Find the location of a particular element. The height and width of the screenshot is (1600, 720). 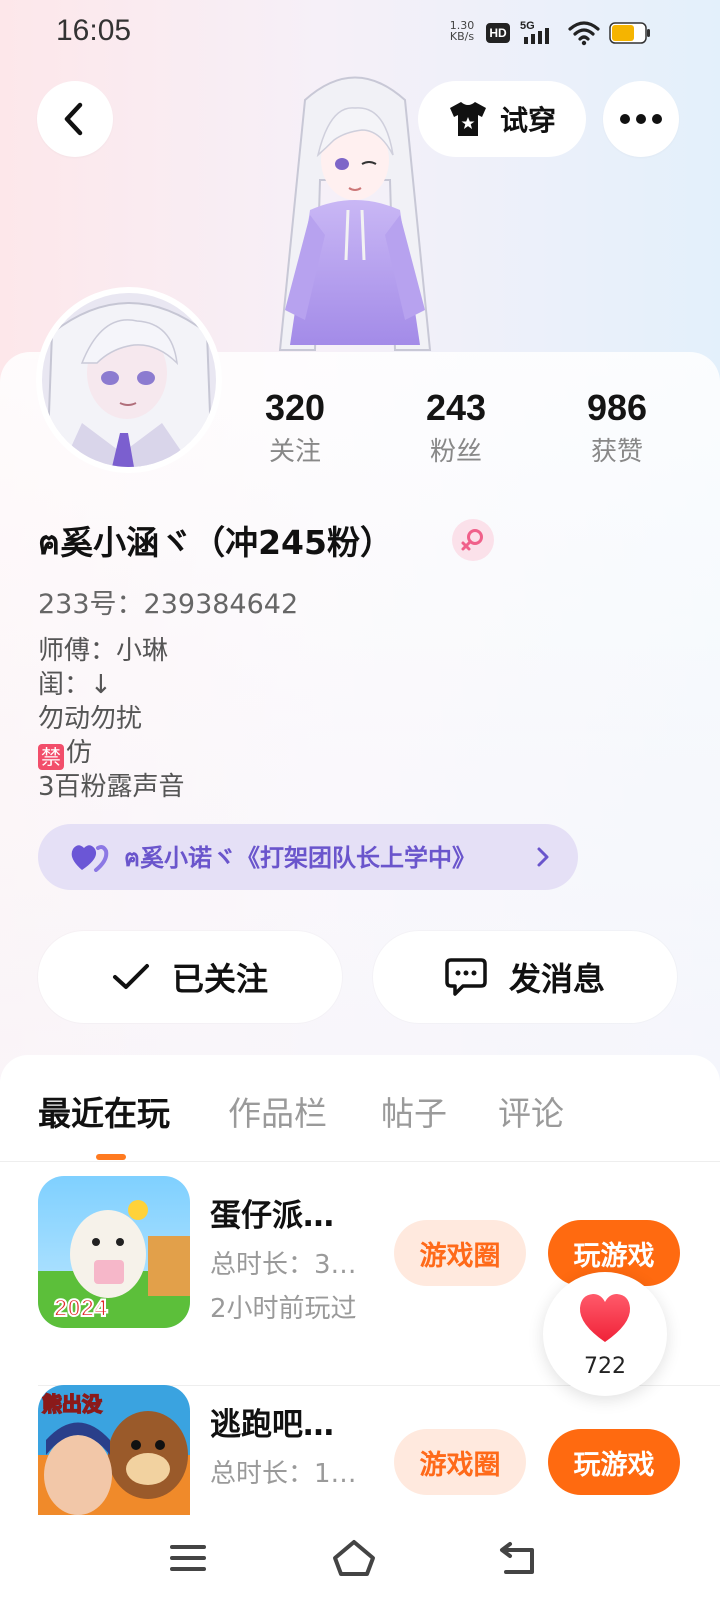

home-icon is located at coordinates (354, 1558).